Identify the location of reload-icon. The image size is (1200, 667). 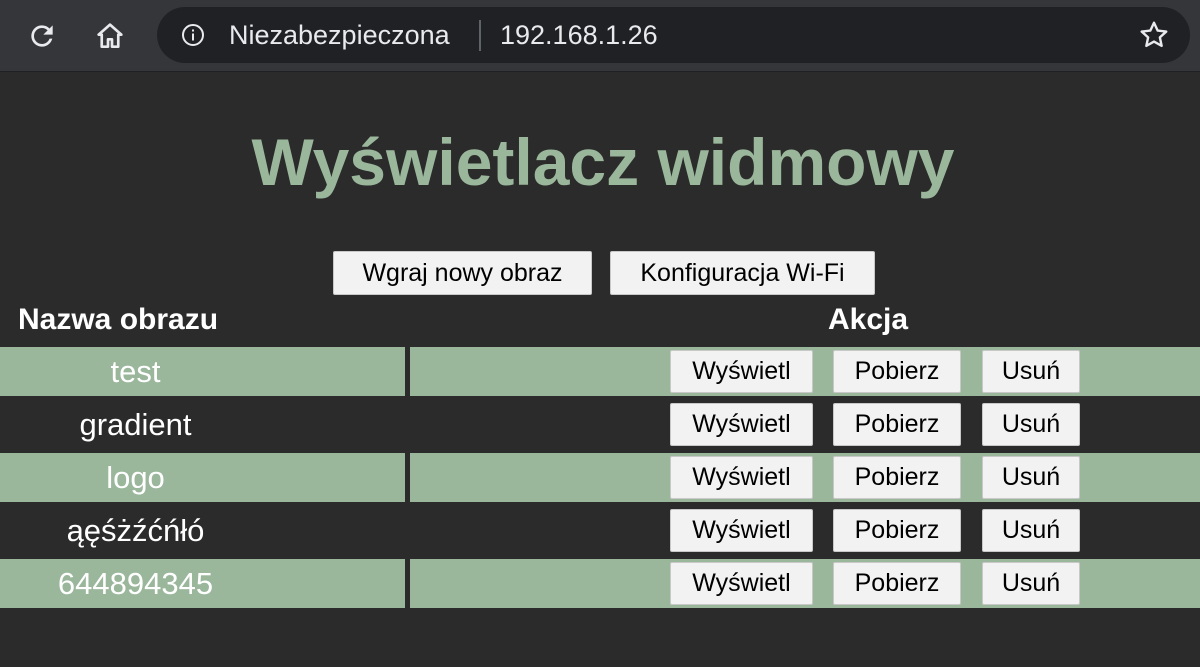
(42, 36).